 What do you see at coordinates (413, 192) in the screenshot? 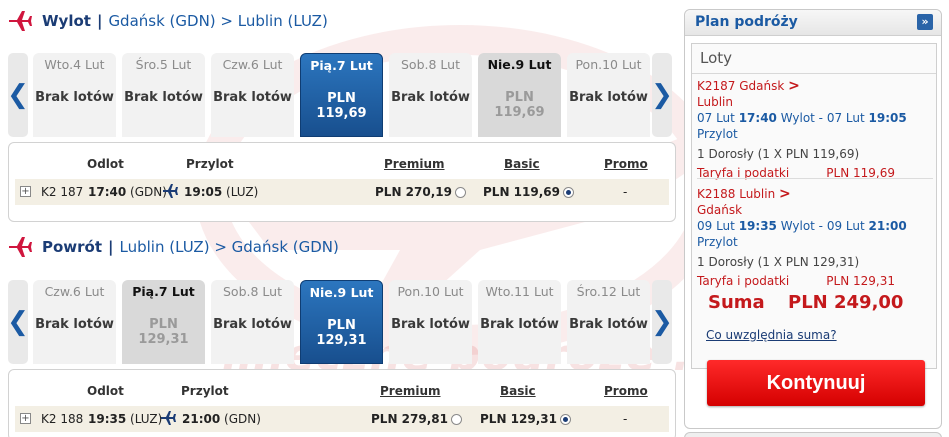
I see `premium-price: PLN 270,19` at bounding box center [413, 192].